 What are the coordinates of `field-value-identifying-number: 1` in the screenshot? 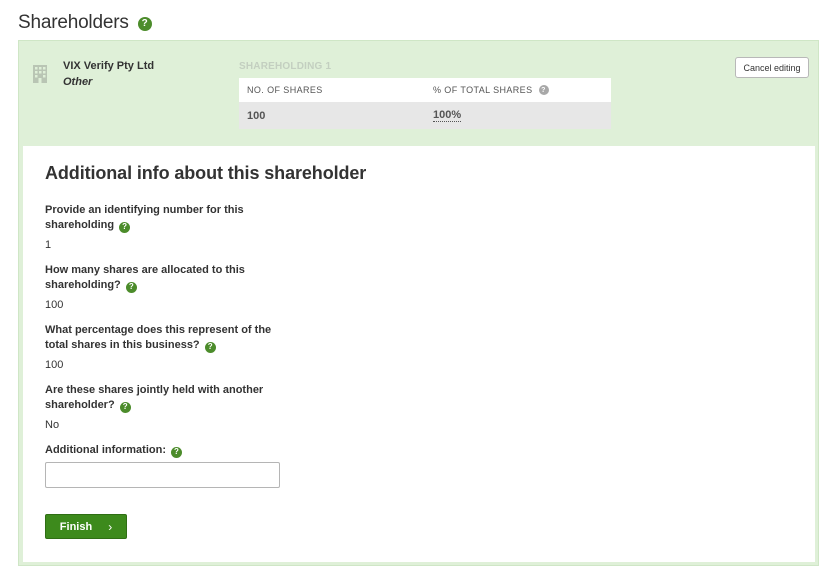 It's located at (48, 245).